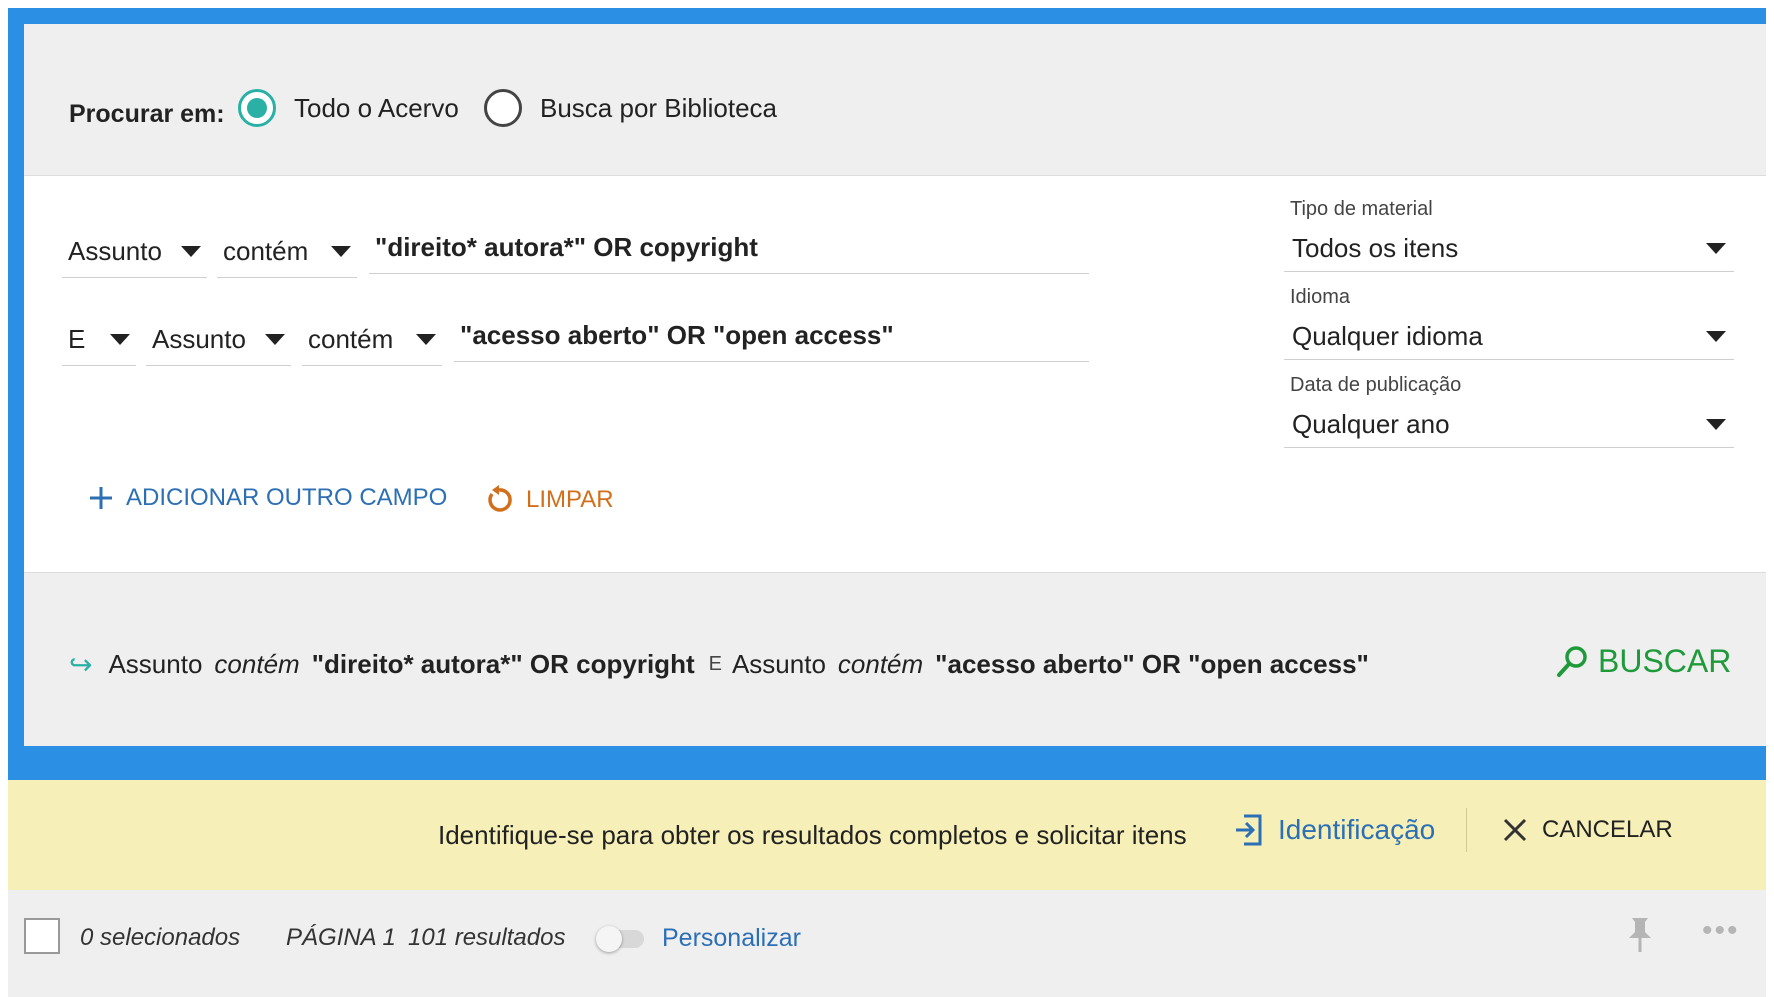 The width and height of the screenshot is (1774, 997). Describe the element at coordinates (81, 664) in the screenshot. I see `arrow-right-icon: ↪` at that location.